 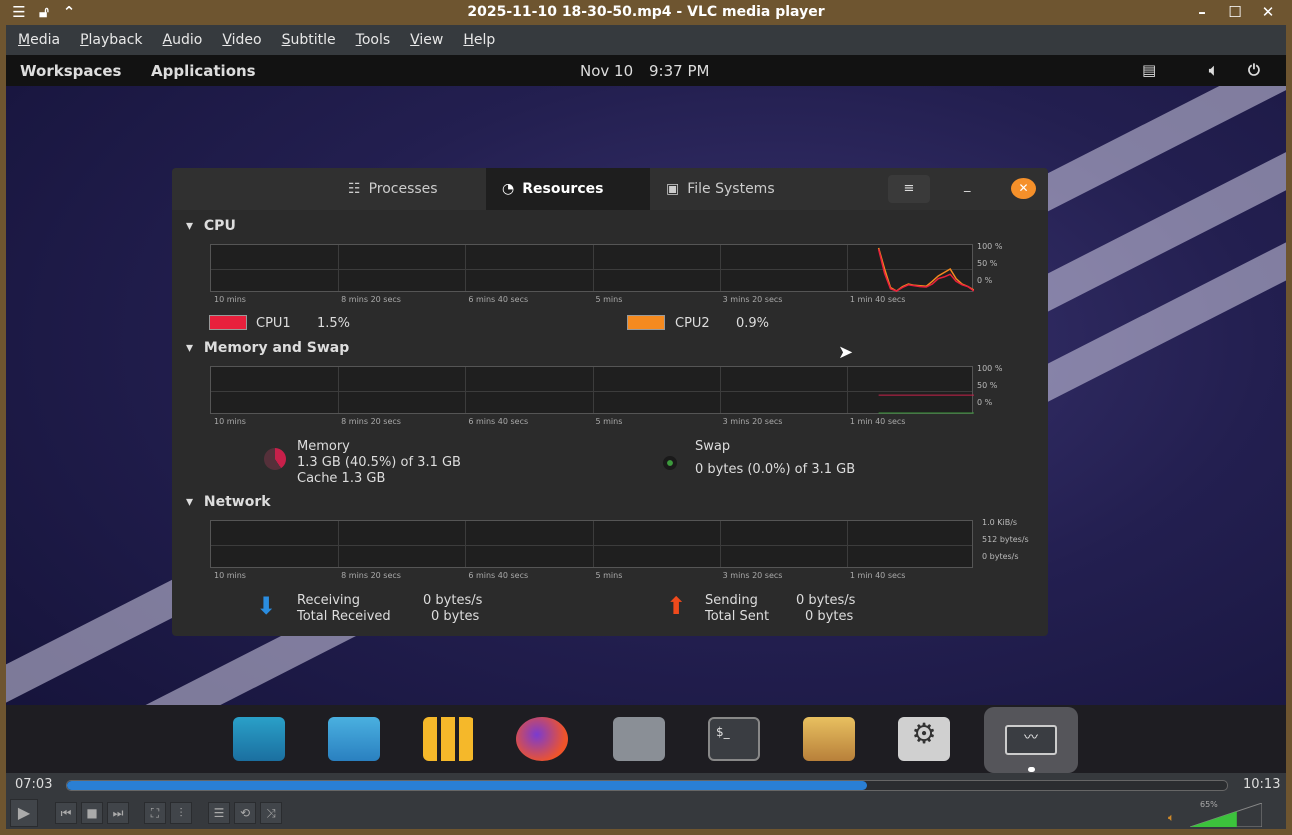 I want to click on menu-audio: Audio, so click(x=183, y=40).